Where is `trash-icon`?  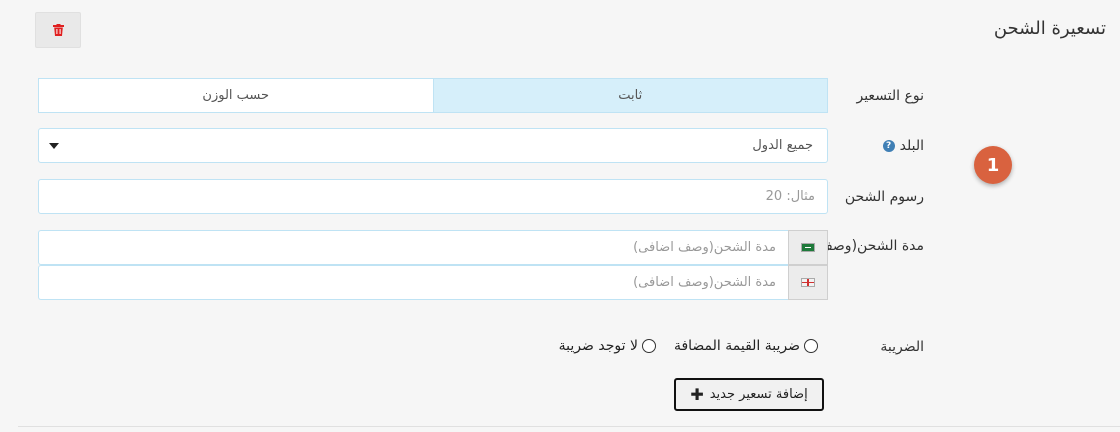
trash-icon is located at coordinates (58, 30).